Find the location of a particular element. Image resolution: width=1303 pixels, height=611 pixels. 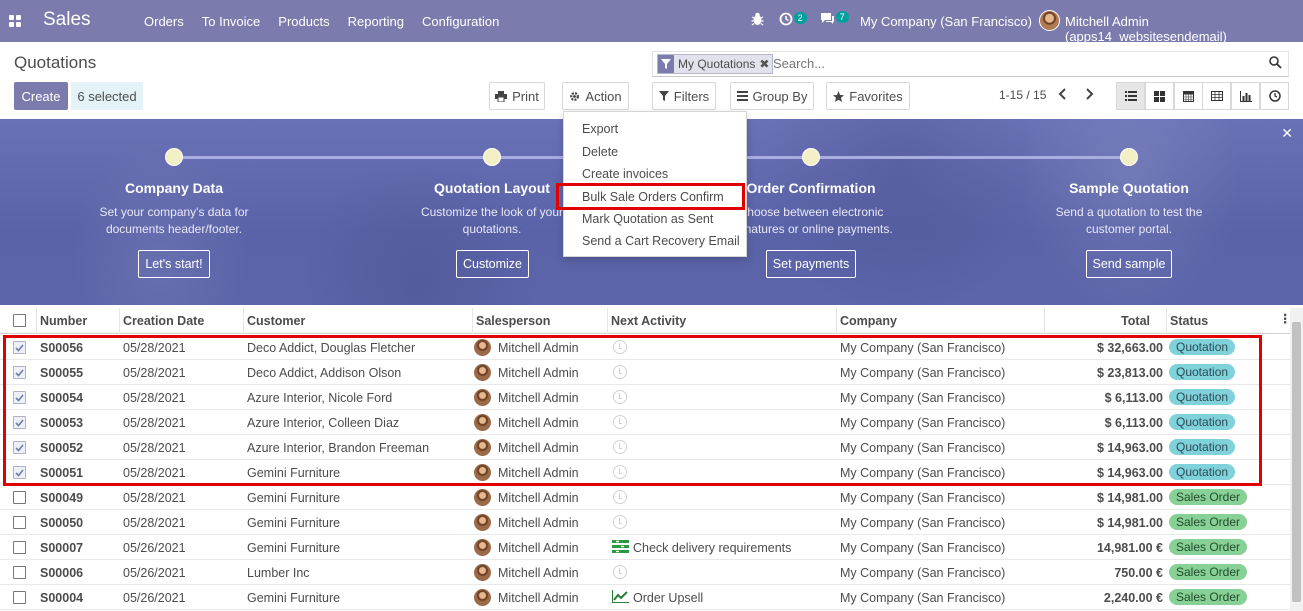

menu-item-export: Export is located at coordinates (600, 129).